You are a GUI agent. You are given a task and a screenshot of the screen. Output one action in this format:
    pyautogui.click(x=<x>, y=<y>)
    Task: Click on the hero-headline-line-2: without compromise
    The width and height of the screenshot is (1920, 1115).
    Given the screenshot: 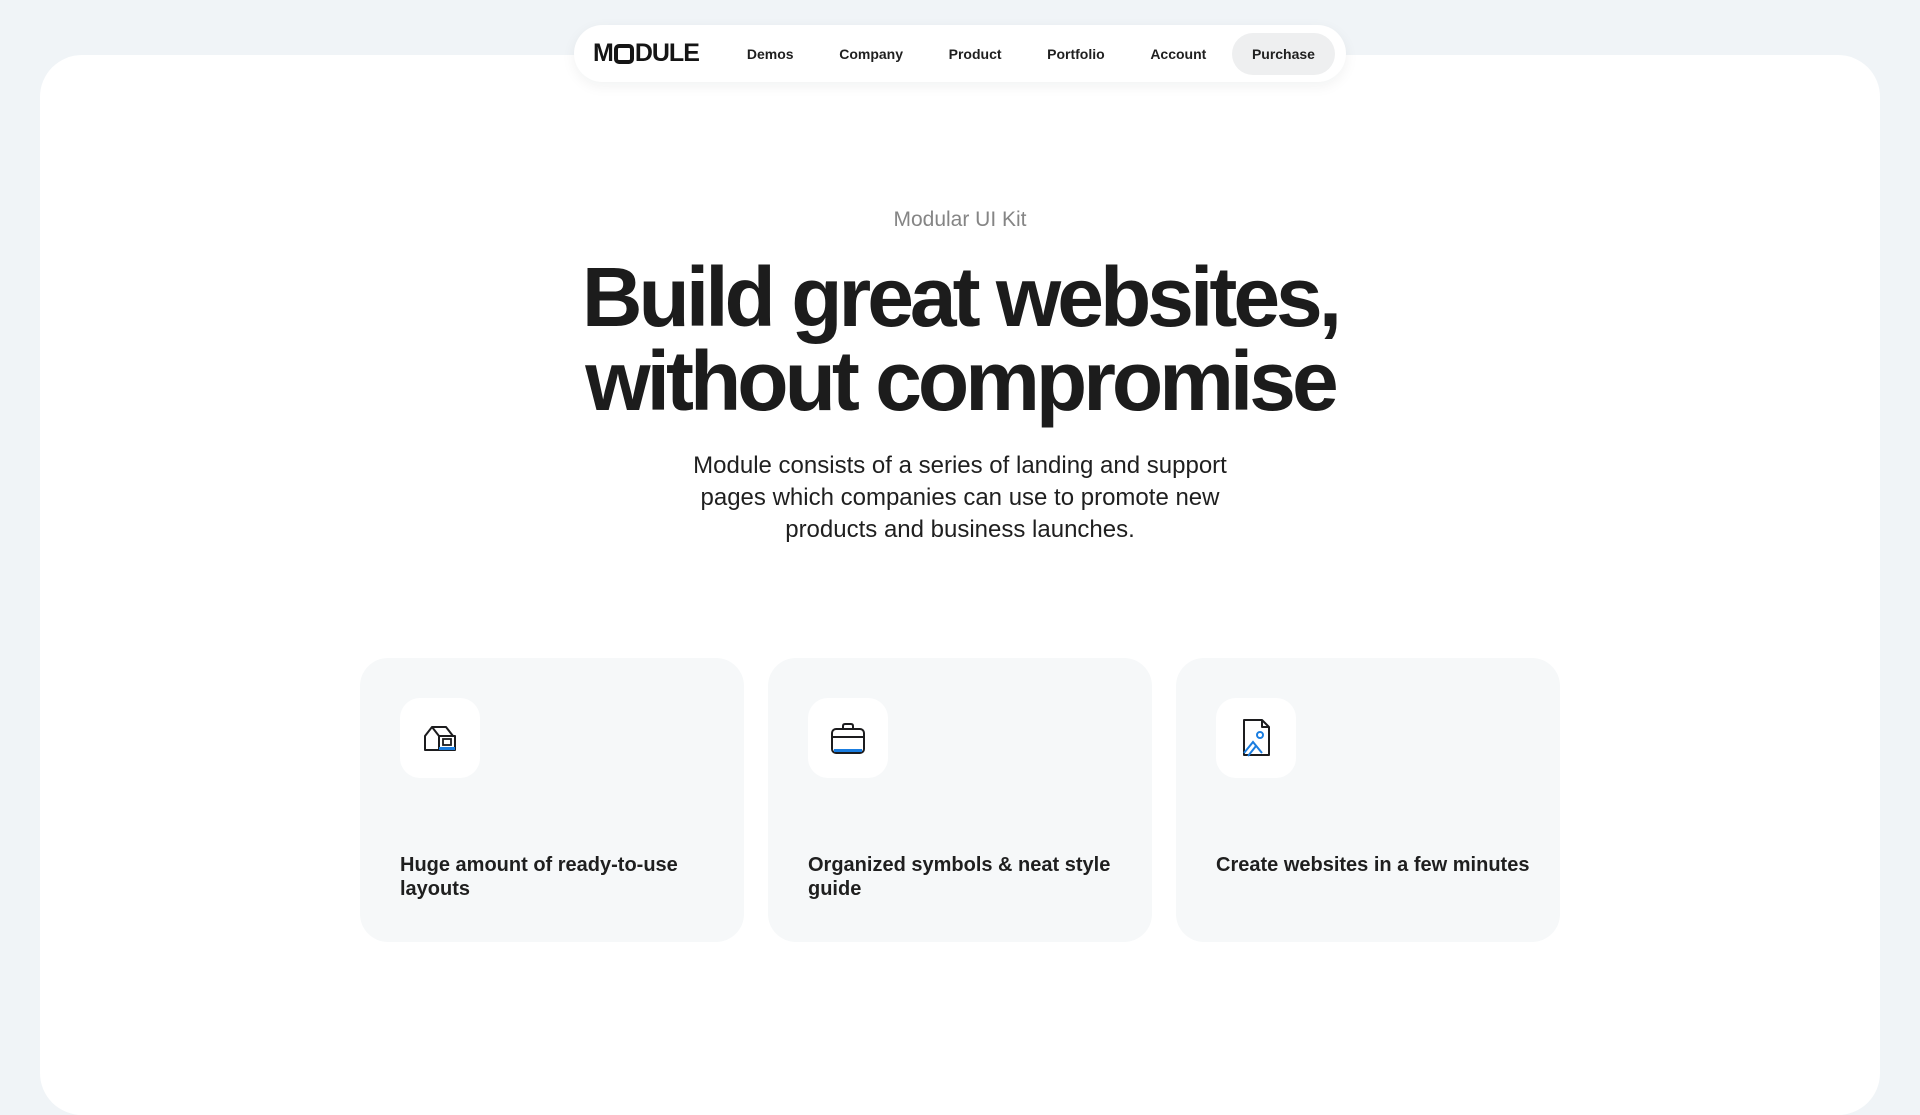 What is the action you would take?
    pyautogui.click(x=961, y=381)
    